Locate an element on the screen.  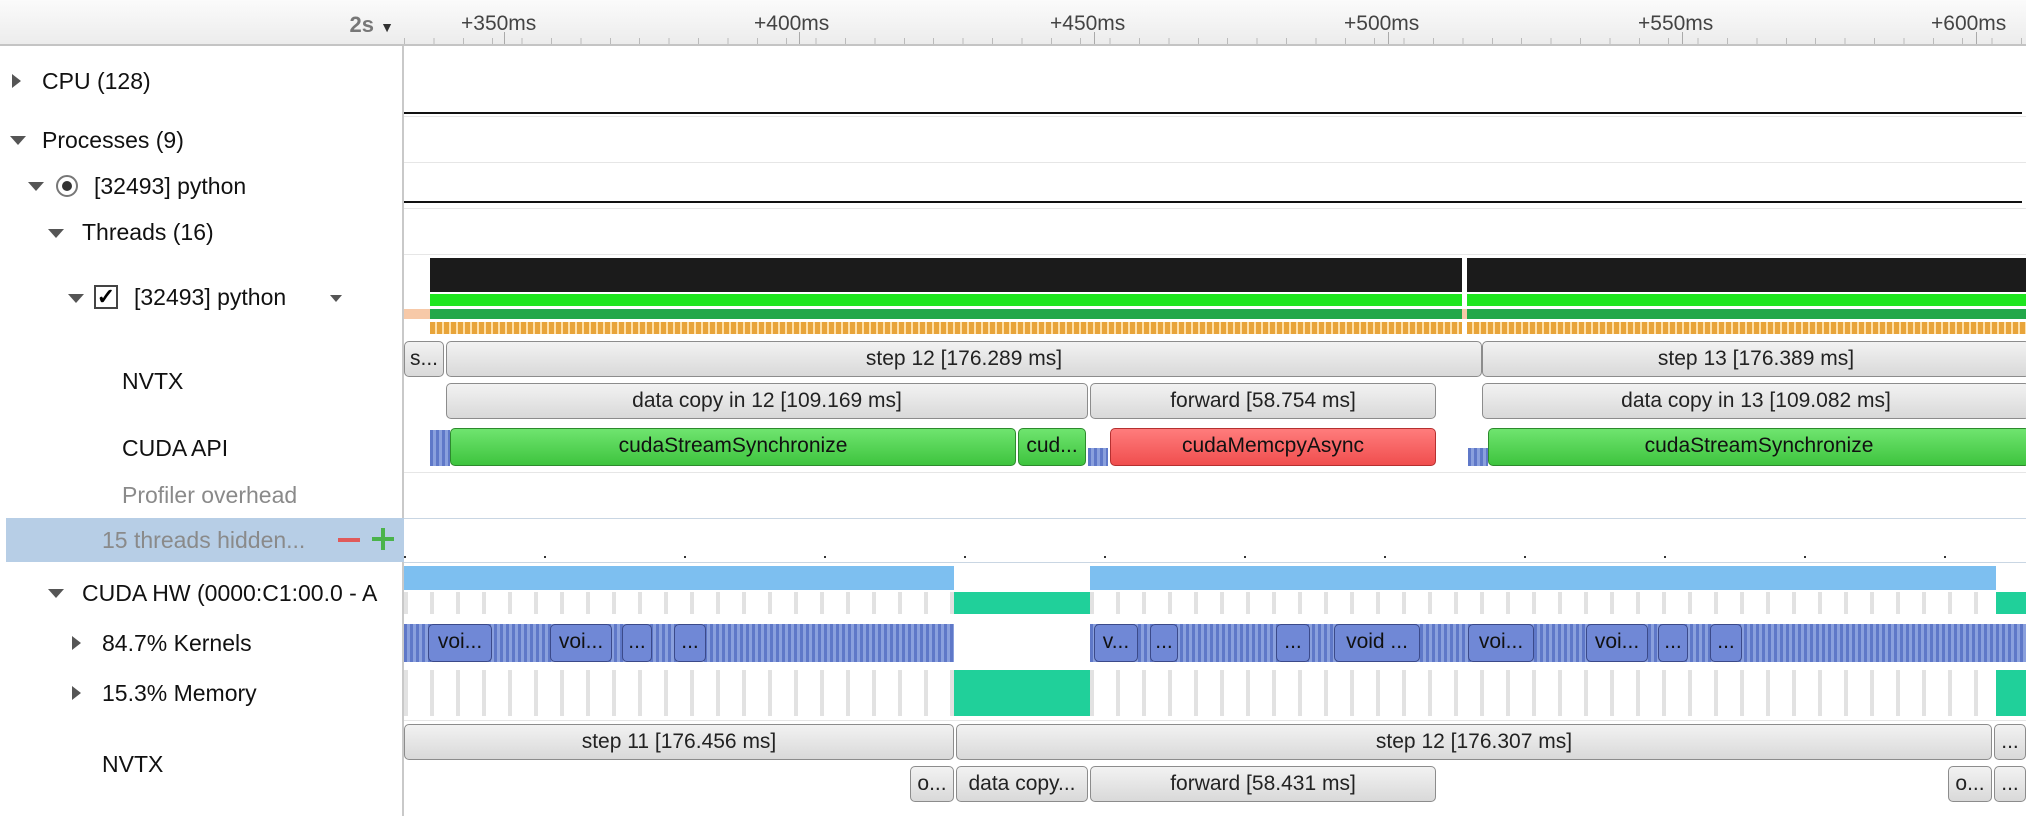
nvtx-range: step 13 [176.389 ms] is located at coordinates (1754, 359).